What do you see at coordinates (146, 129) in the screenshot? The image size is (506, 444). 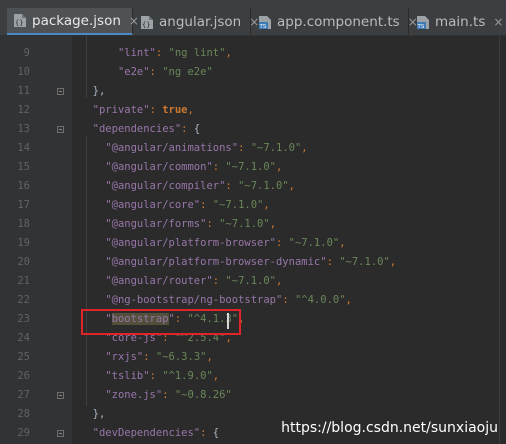 I see `code-line: "dependencies": {` at bounding box center [146, 129].